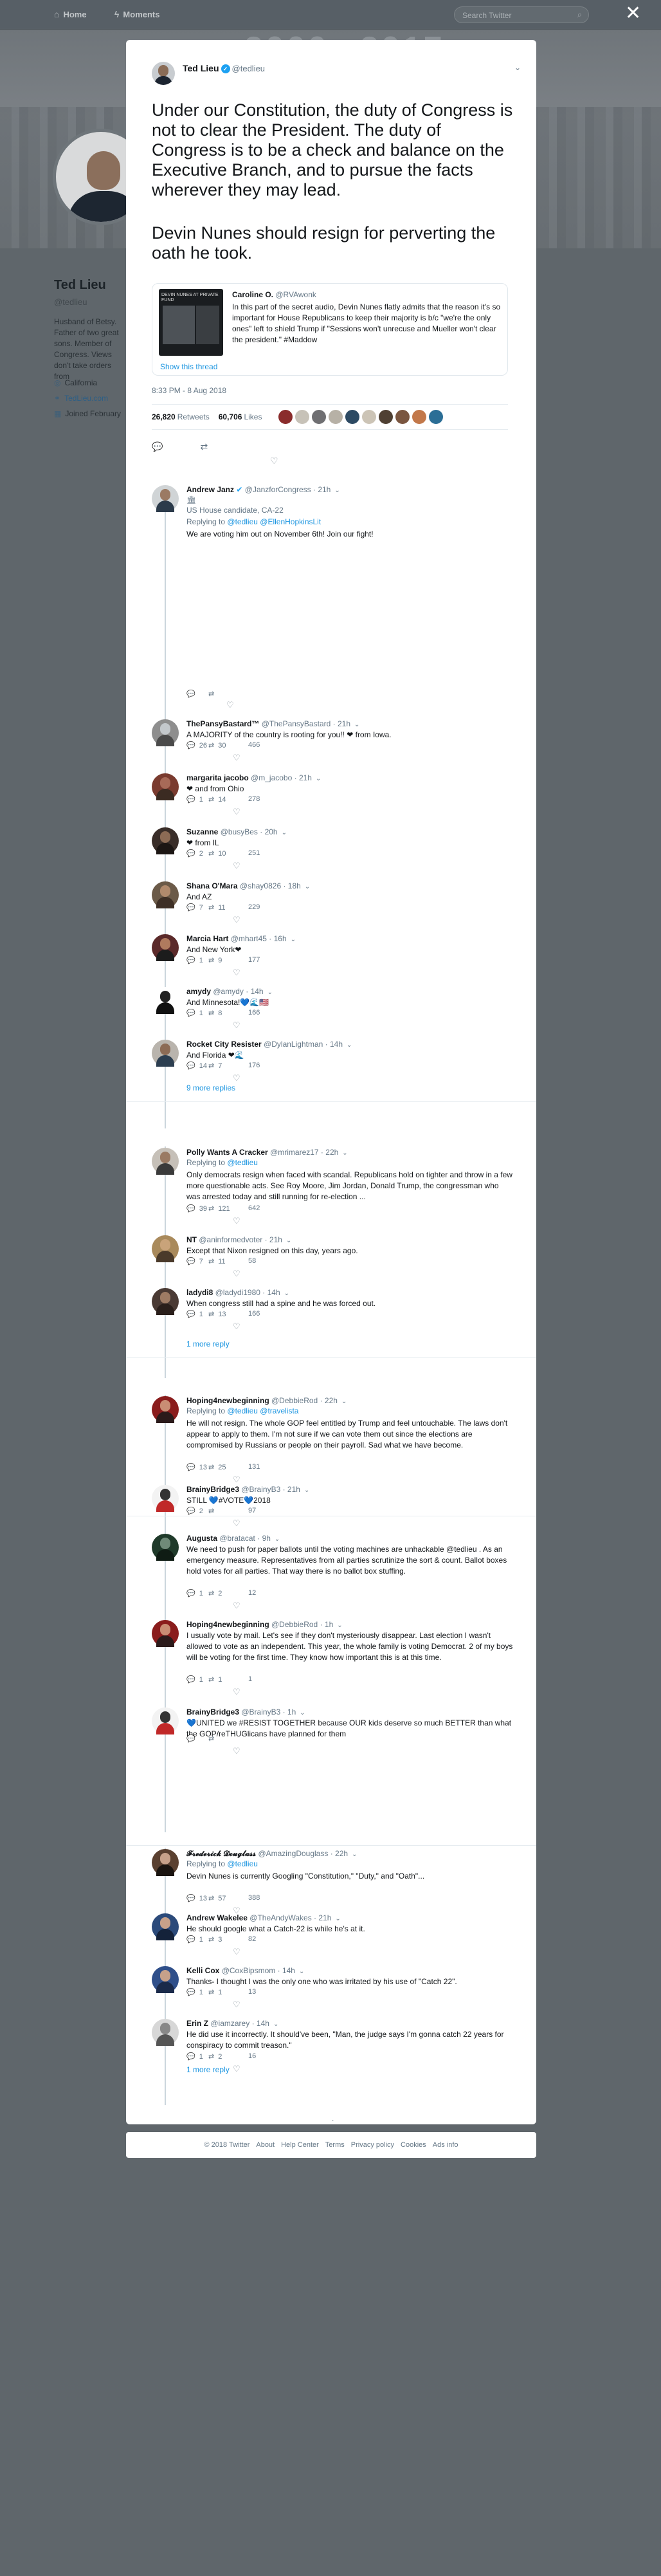 Image resolution: width=661 pixels, height=2576 pixels. What do you see at coordinates (81, 398) in the screenshot?
I see `profile-website: ⚭ TedLieu.com` at bounding box center [81, 398].